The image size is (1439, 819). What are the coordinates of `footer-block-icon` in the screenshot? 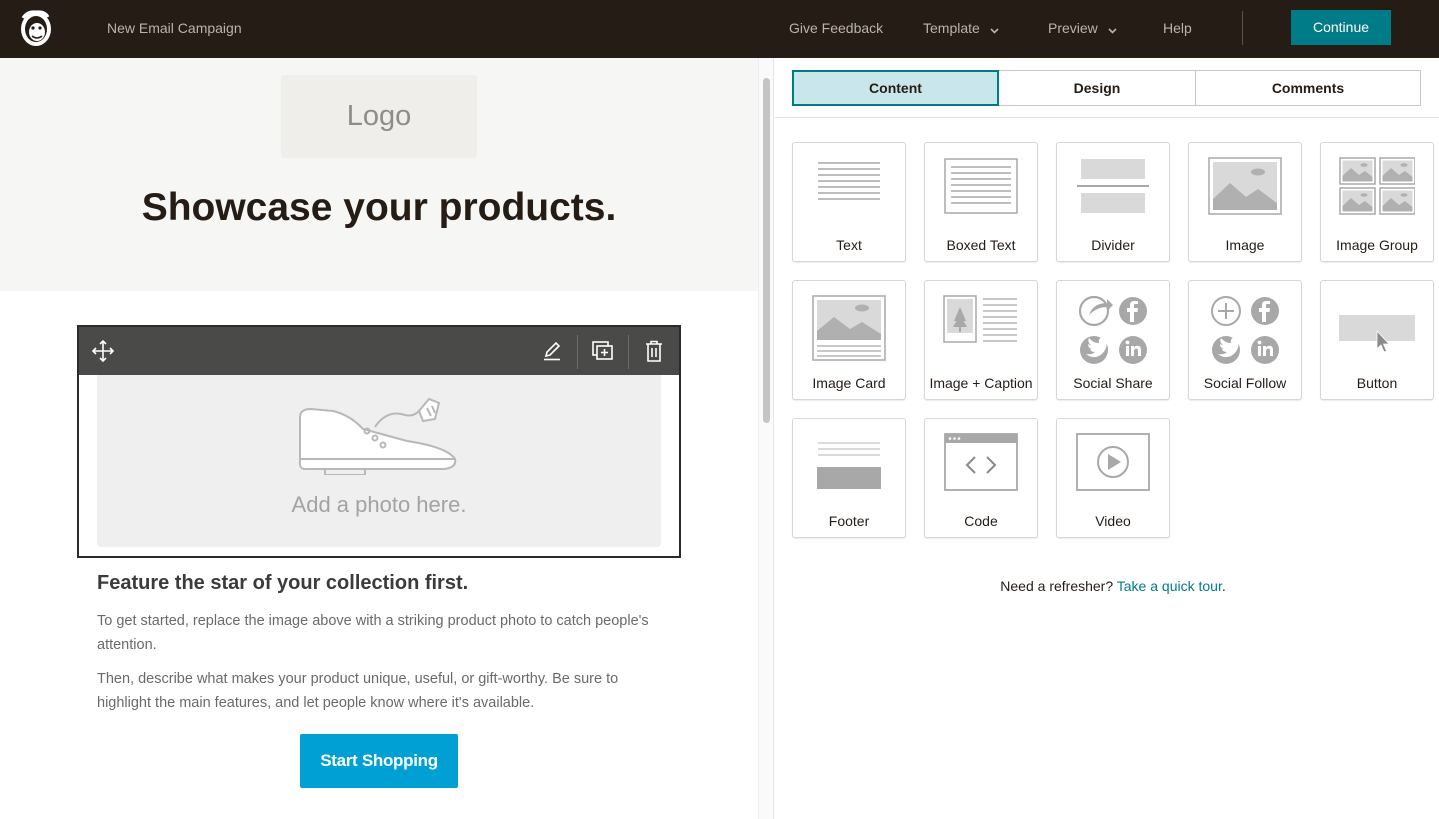 It's located at (849, 464).